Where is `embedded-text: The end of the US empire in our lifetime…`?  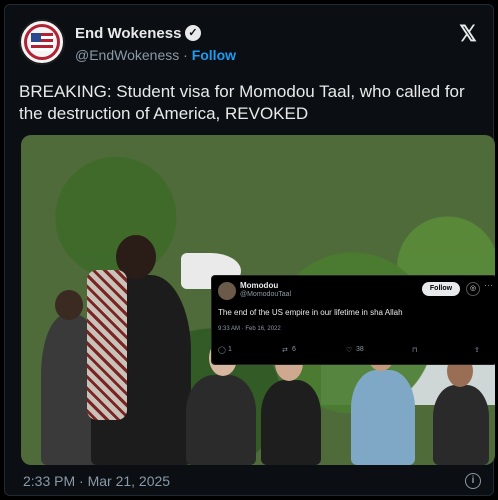 embedded-text: The end of the US empire in our lifetime… is located at coordinates (310, 312).